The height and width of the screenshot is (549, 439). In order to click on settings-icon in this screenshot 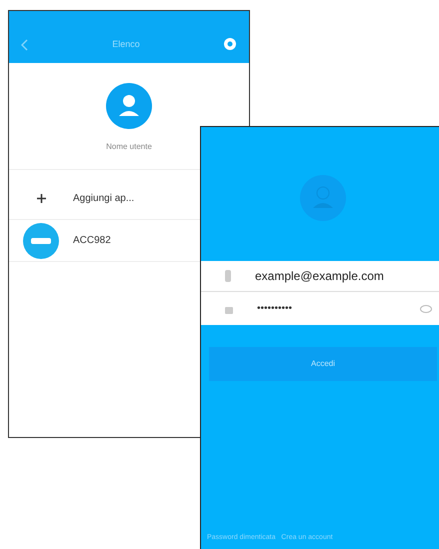, I will do `click(230, 44)`.